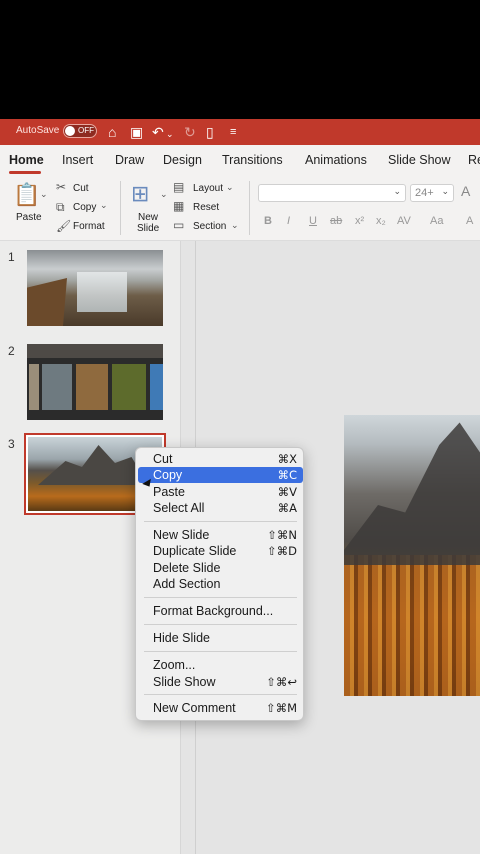 This screenshot has width=480, height=854. What do you see at coordinates (86, 130) in the screenshot?
I see `autosave-state: OFF` at bounding box center [86, 130].